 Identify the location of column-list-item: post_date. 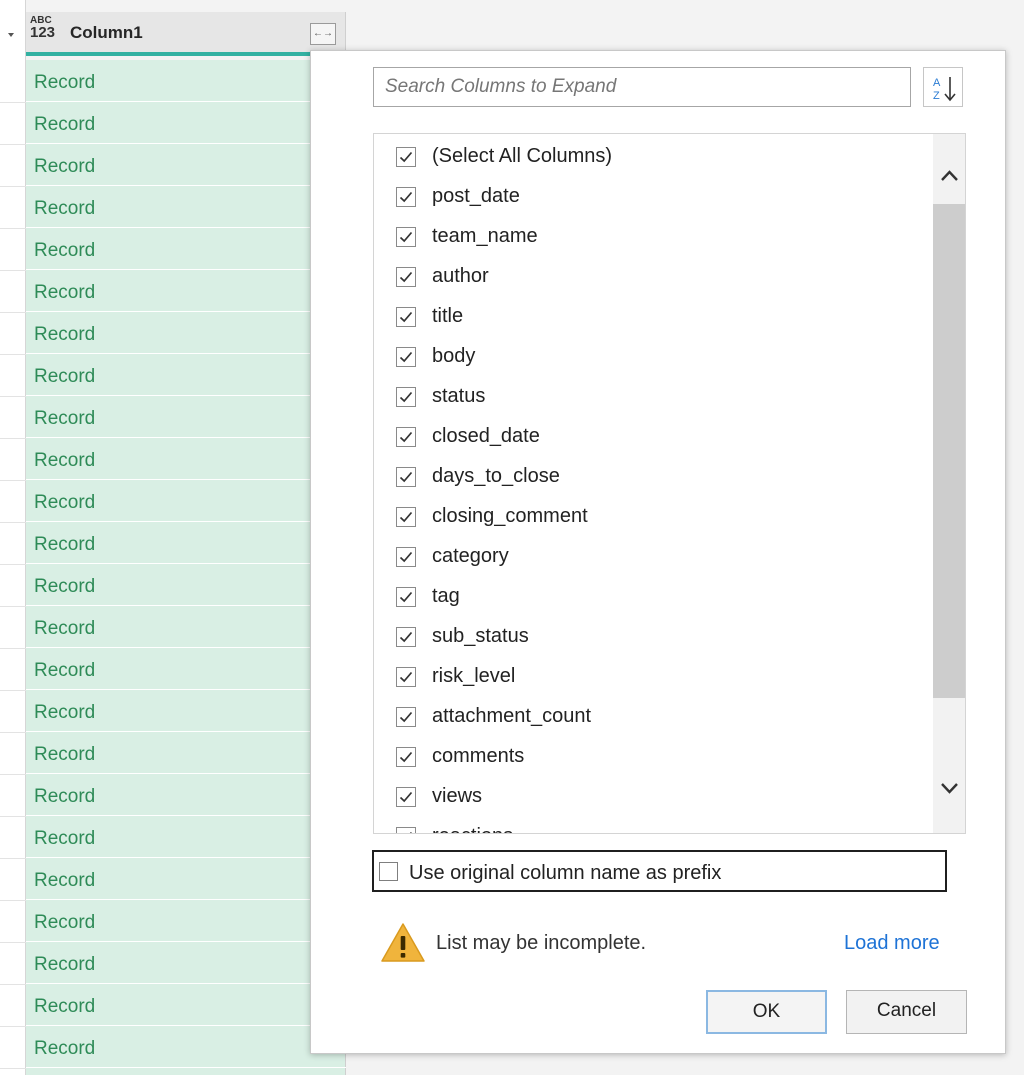
(651, 197).